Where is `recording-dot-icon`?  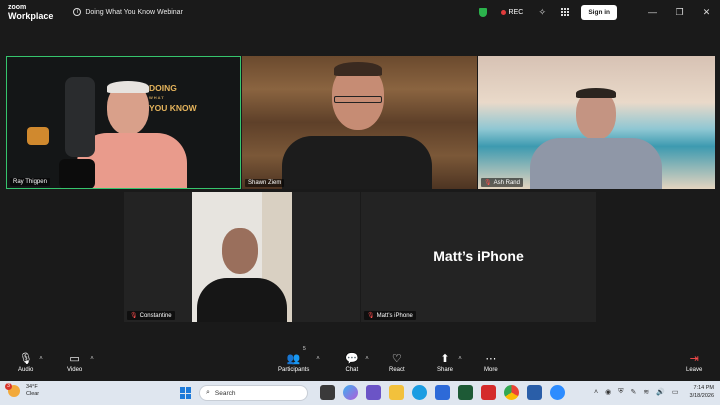
recording-dot-icon is located at coordinates (503, 12).